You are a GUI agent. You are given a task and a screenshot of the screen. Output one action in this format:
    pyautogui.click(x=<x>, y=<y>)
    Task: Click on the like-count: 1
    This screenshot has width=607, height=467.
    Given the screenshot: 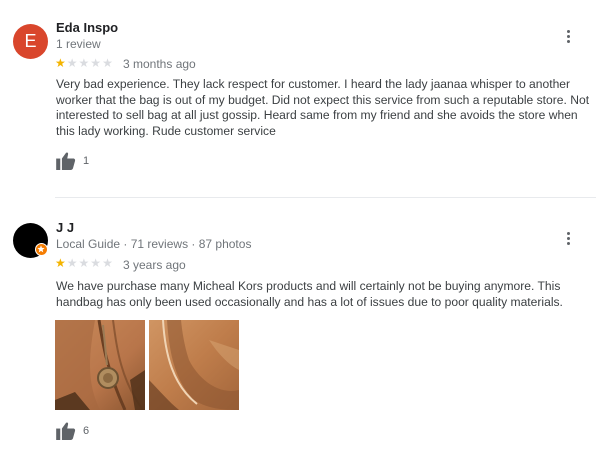 What is the action you would take?
    pyautogui.click(x=86, y=161)
    